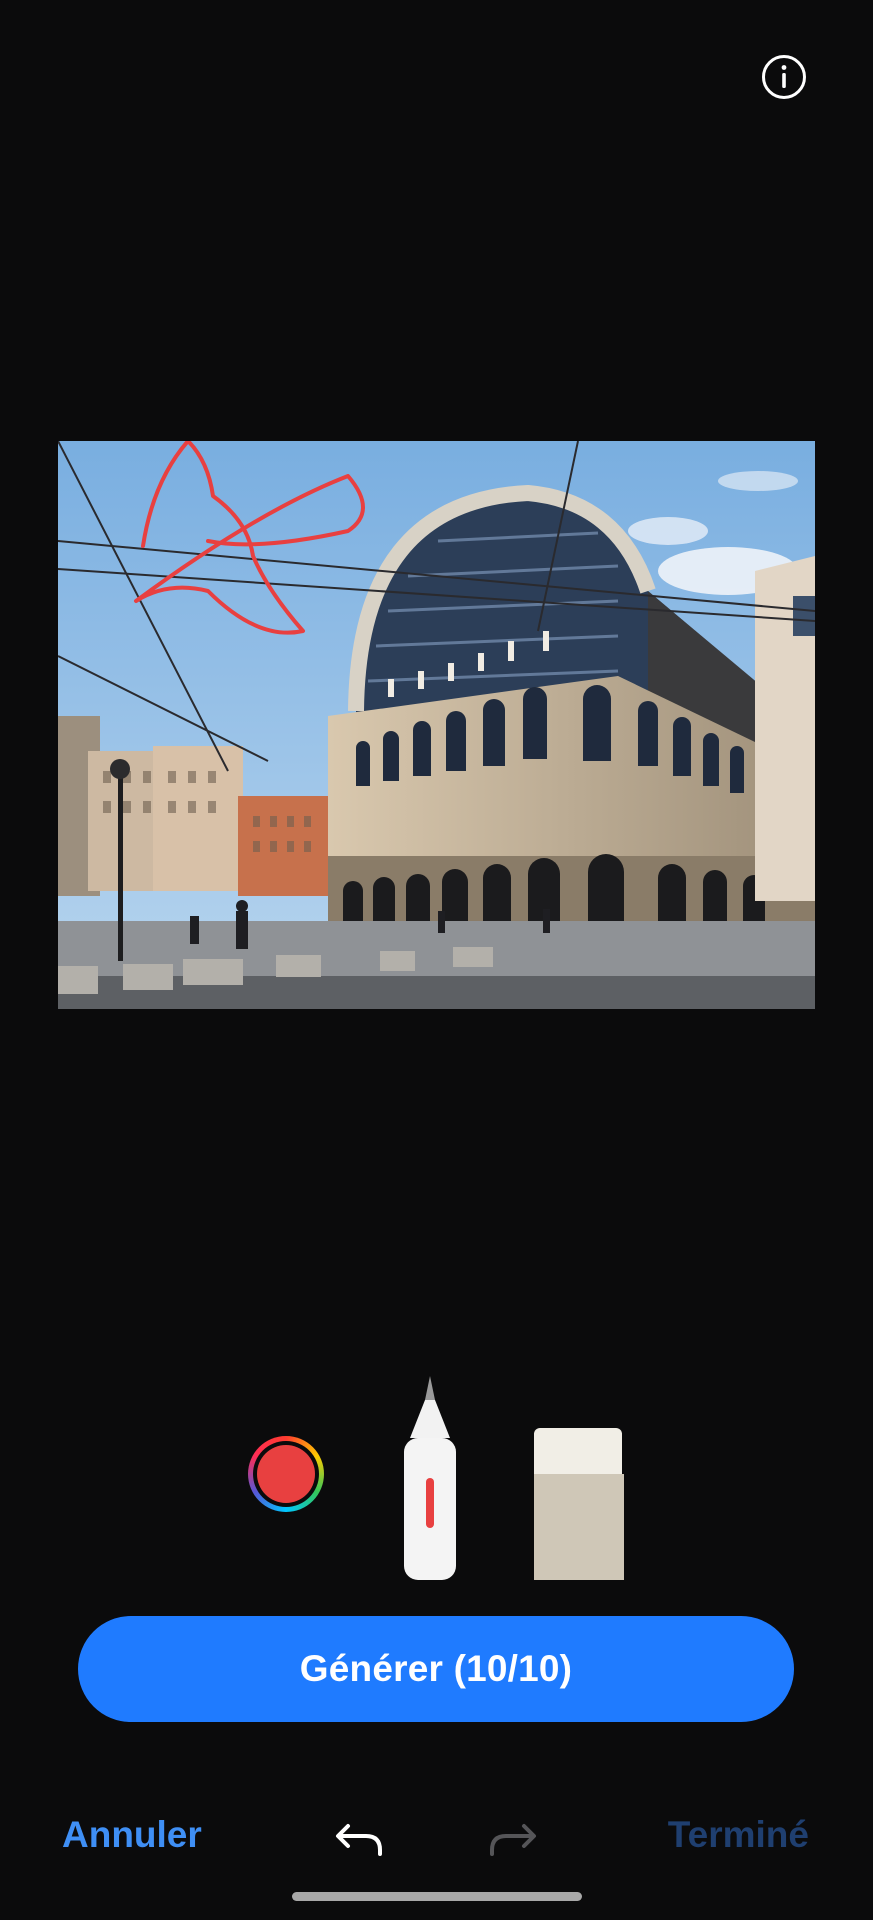 This screenshot has width=873, height=1920. Describe the element at coordinates (132, 1835) in the screenshot. I see `cancel-button: Annuler` at that location.